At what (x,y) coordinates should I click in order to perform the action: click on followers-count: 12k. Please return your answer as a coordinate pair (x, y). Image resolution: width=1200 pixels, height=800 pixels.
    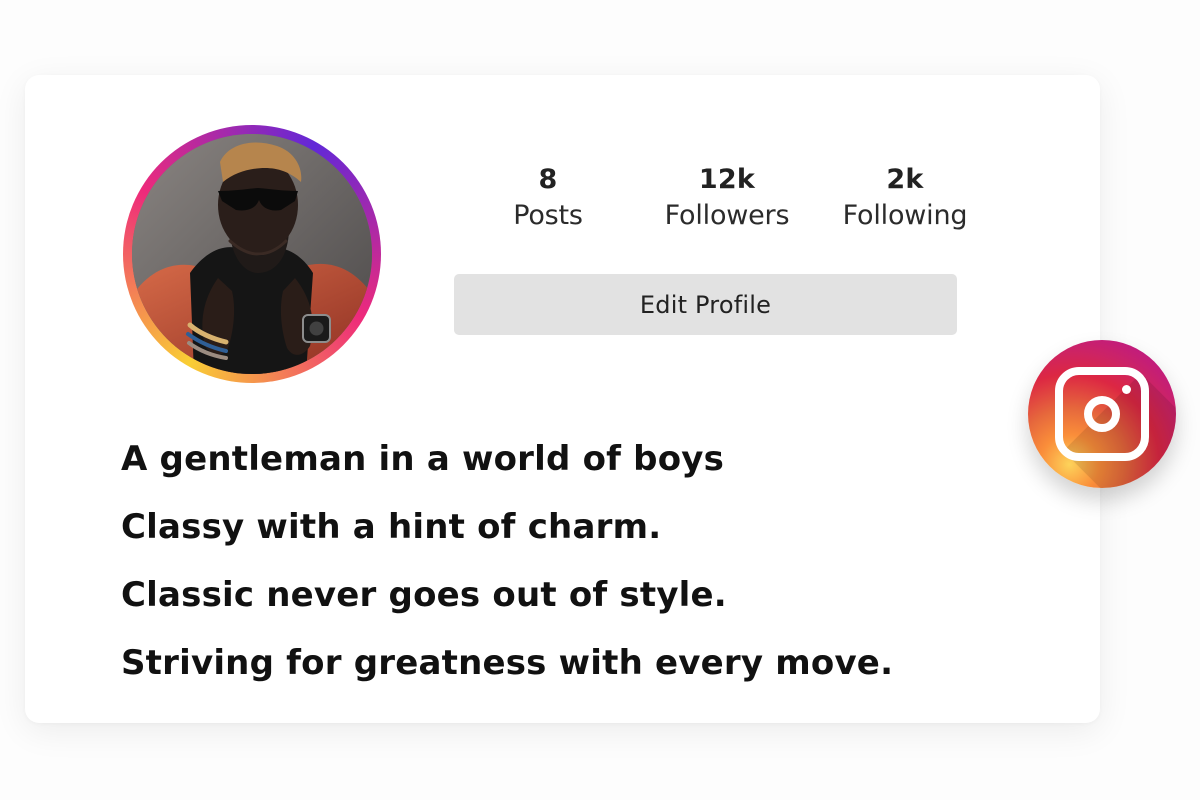
    Looking at the image, I should click on (727, 179).